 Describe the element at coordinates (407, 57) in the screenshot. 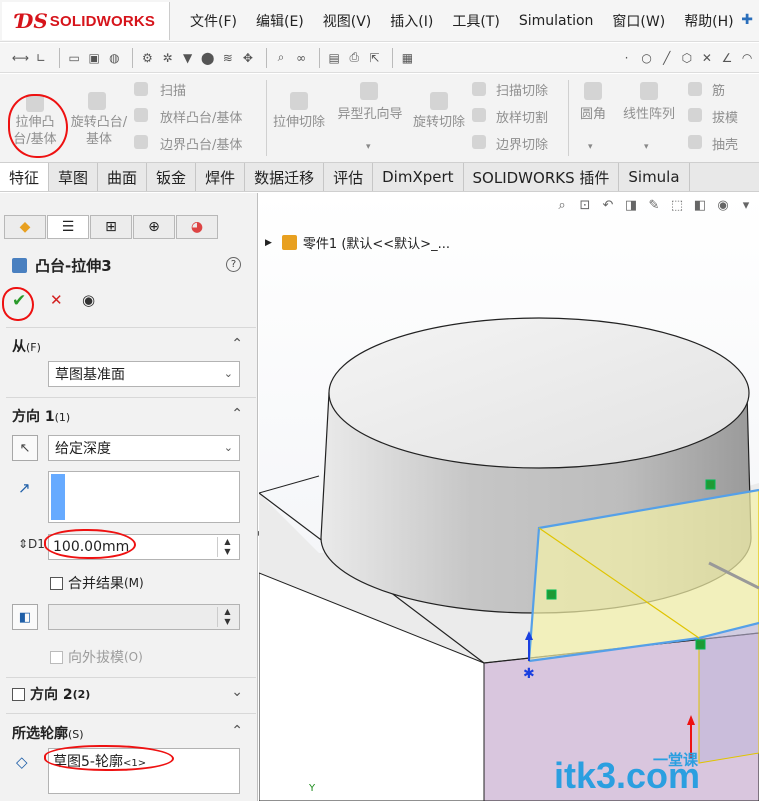

I see `calculator-icon: ▦` at that location.